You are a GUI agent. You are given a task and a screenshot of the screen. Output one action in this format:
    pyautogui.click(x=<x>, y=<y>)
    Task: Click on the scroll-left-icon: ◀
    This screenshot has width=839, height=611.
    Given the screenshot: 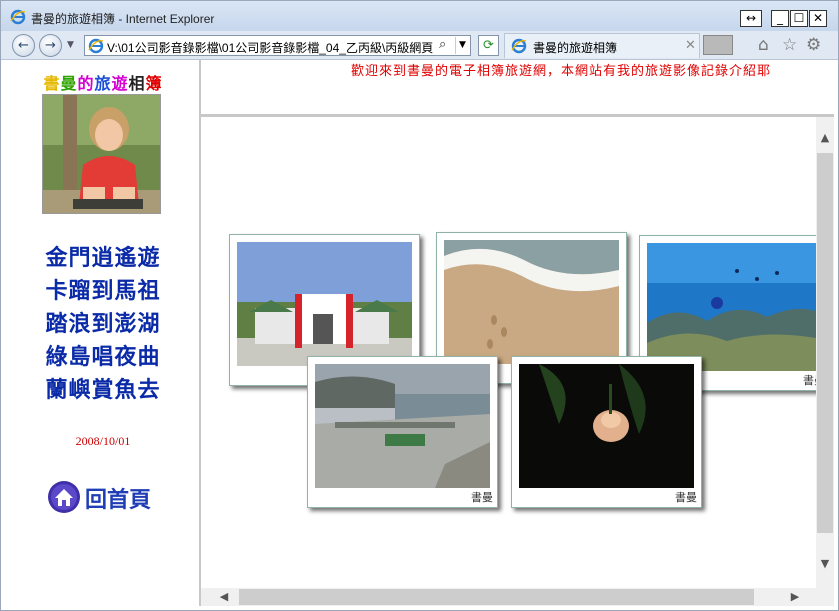 What is the action you would take?
    pyautogui.click(x=224, y=596)
    